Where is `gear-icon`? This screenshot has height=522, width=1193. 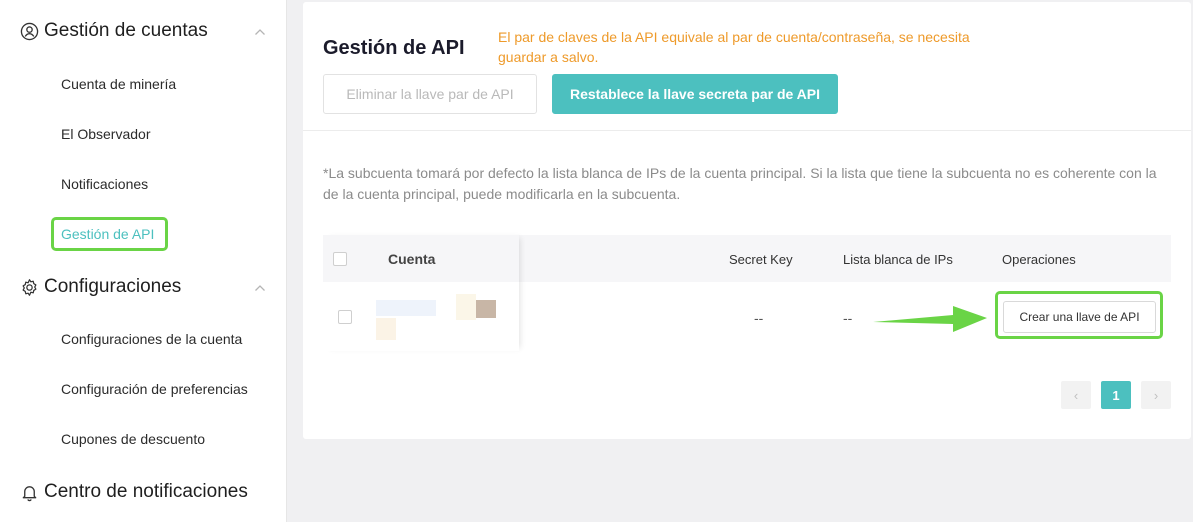 gear-icon is located at coordinates (29, 287).